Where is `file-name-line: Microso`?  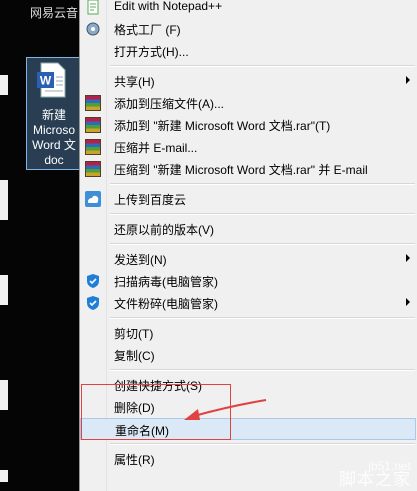
file-name-line: Microso is located at coordinates (53, 130).